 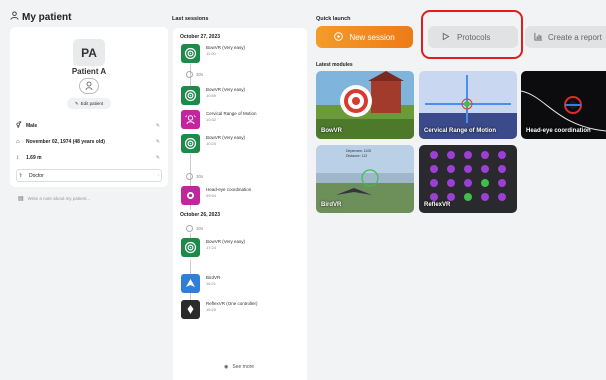 I want to click on create-report-button: Create a report, so click(x=565, y=37).